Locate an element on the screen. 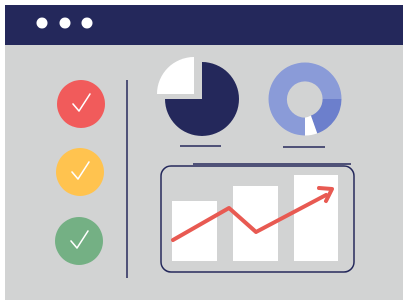 Image resolution: width=404 pixels, height=302 pixels. checklist is located at coordinates (80, 172).